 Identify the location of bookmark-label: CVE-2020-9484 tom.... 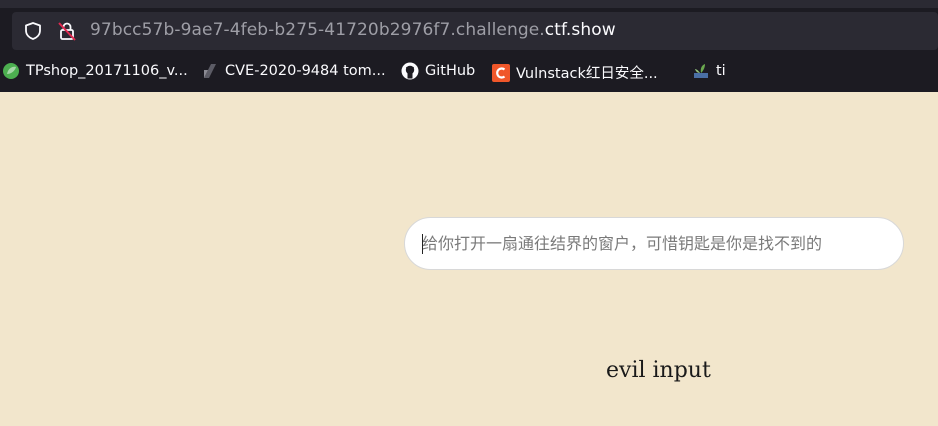
(305, 71).